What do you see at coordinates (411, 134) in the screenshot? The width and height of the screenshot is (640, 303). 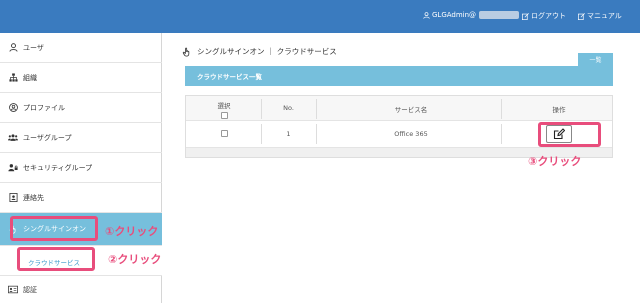 I see `row-service-name: Office 365` at bounding box center [411, 134].